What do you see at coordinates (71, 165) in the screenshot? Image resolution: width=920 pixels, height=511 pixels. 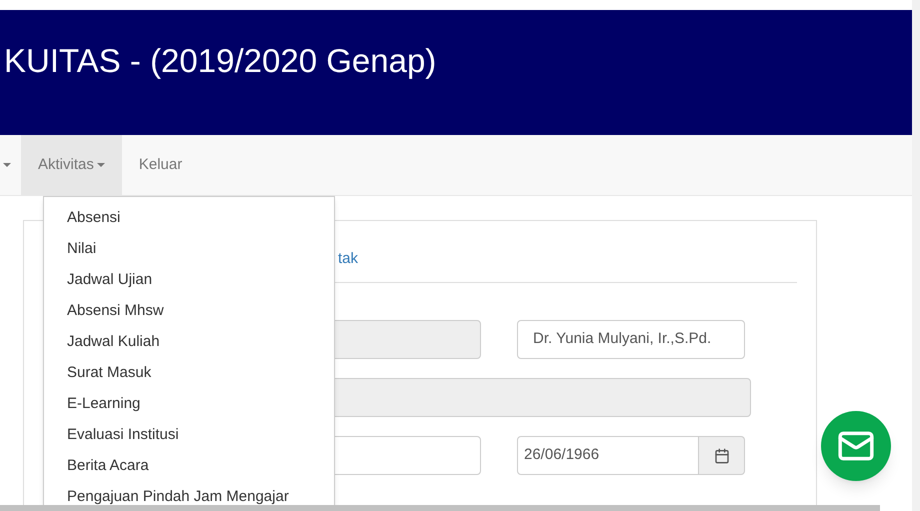 I see `nav-item: Aktivitas` at bounding box center [71, 165].